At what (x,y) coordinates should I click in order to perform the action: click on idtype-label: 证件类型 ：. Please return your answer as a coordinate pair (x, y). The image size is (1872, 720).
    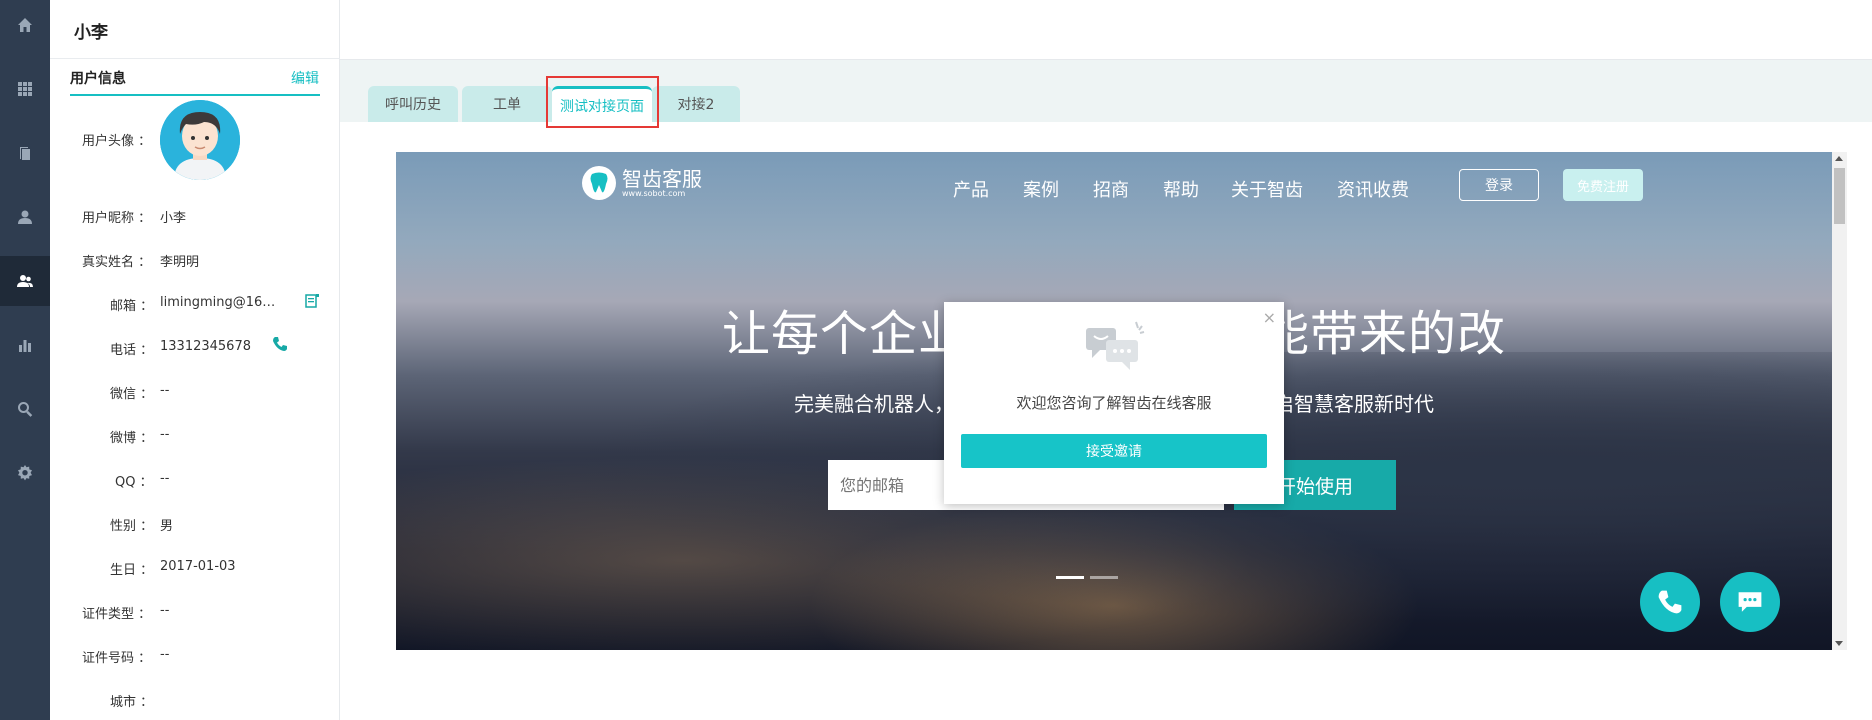
    Looking at the image, I should click on (117, 614).